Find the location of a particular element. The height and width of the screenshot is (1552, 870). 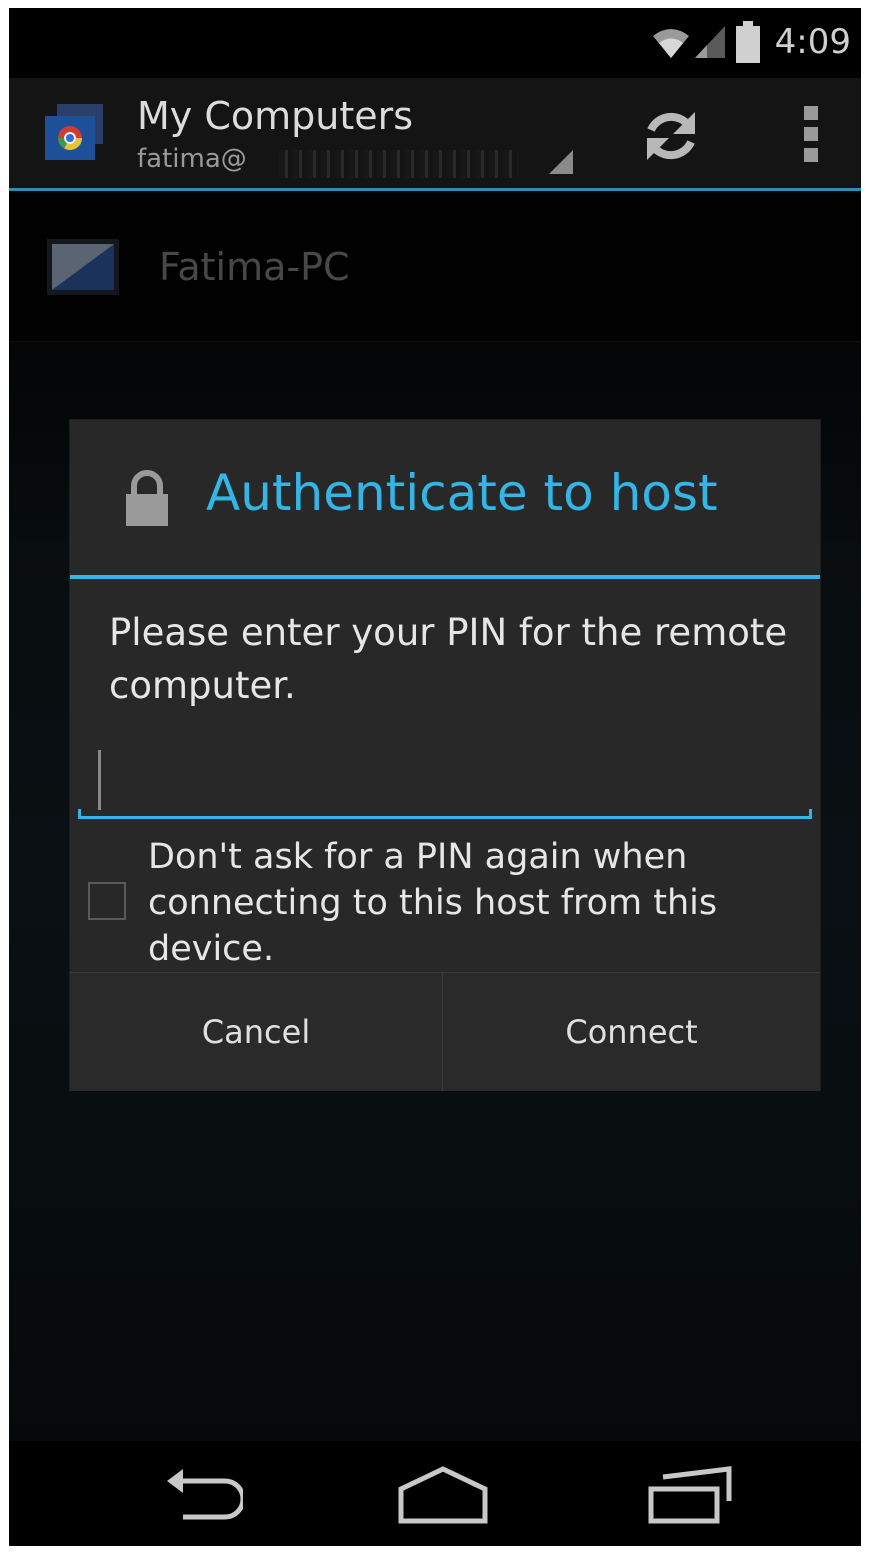

account-name: fatima@ is located at coordinates (192, 159).